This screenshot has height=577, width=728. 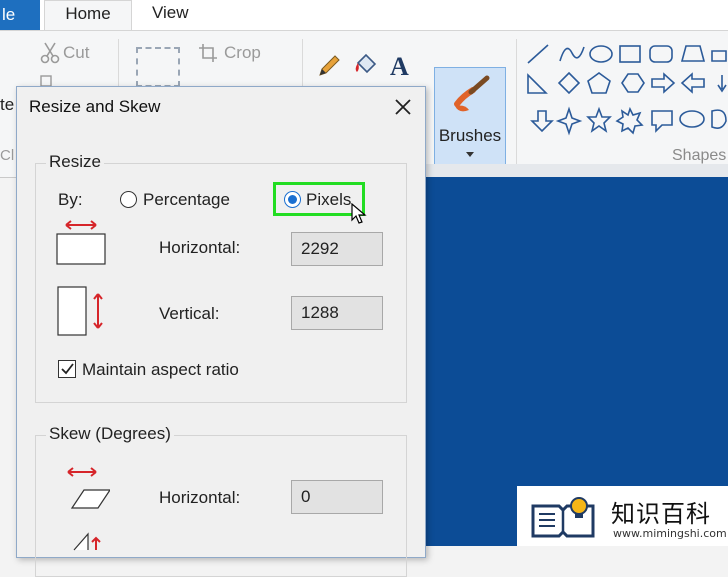 I want to click on percentage-radio, so click(x=128, y=199).